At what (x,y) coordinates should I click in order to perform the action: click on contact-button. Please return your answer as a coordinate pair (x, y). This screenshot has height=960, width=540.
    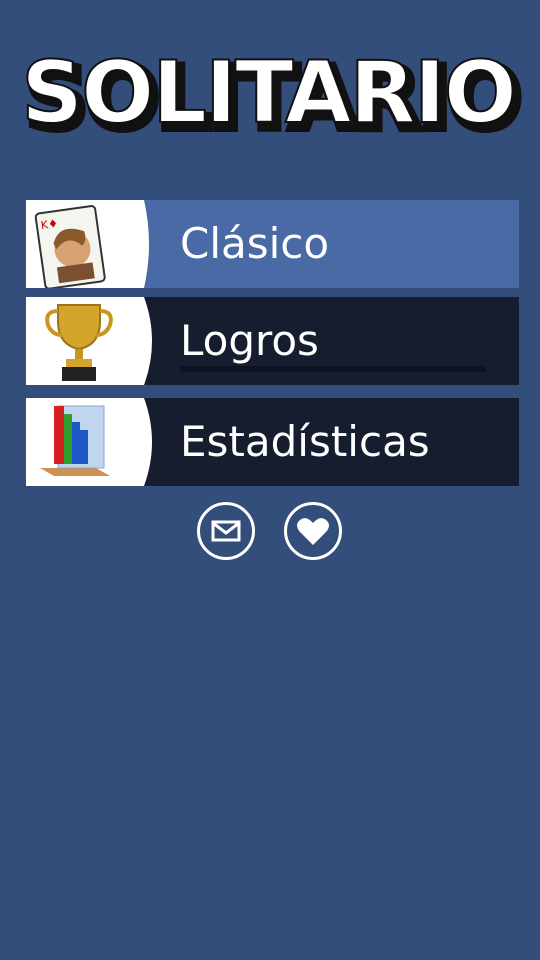
    Looking at the image, I should click on (226, 531).